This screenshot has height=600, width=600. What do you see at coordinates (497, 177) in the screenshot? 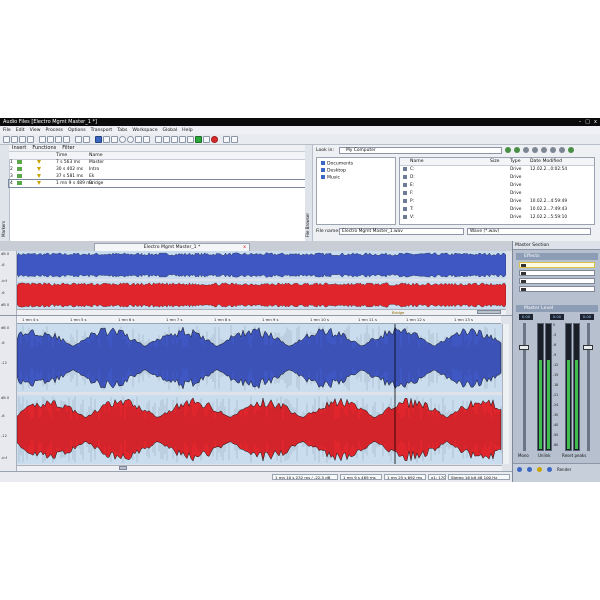
I see `file-row: D: Drive` at bounding box center [497, 177].